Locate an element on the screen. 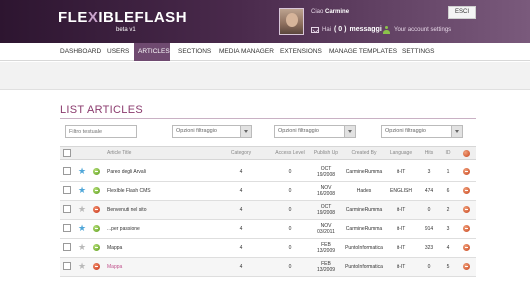 This screenshot has height=287, width=530. col-hits: Hits is located at coordinates (429, 153).